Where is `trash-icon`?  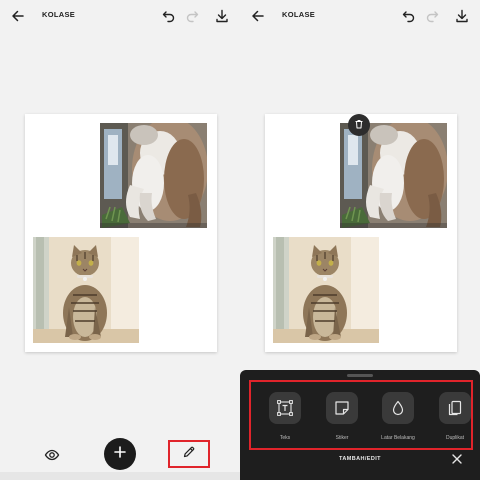
trash-icon is located at coordinates (359, 125).